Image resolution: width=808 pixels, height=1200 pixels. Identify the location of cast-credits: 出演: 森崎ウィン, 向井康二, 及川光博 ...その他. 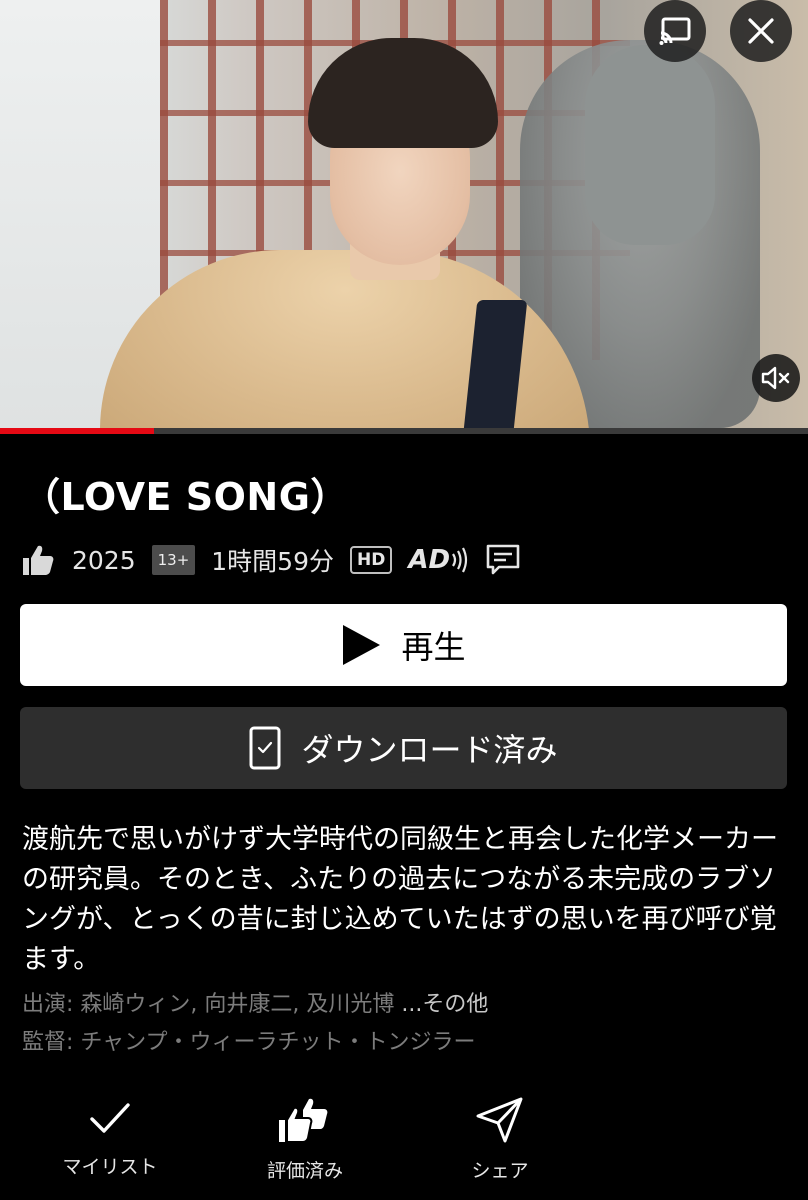
(255, 1002).